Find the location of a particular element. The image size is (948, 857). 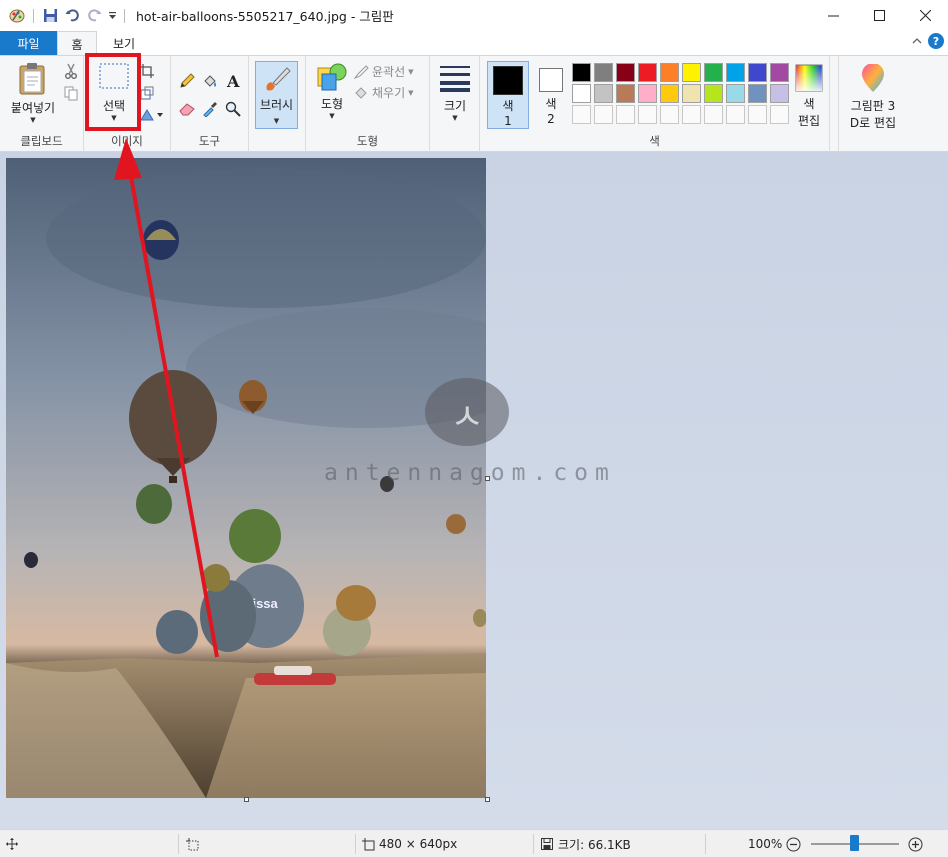

annotation-overlay is located at coordinates (152, 355).